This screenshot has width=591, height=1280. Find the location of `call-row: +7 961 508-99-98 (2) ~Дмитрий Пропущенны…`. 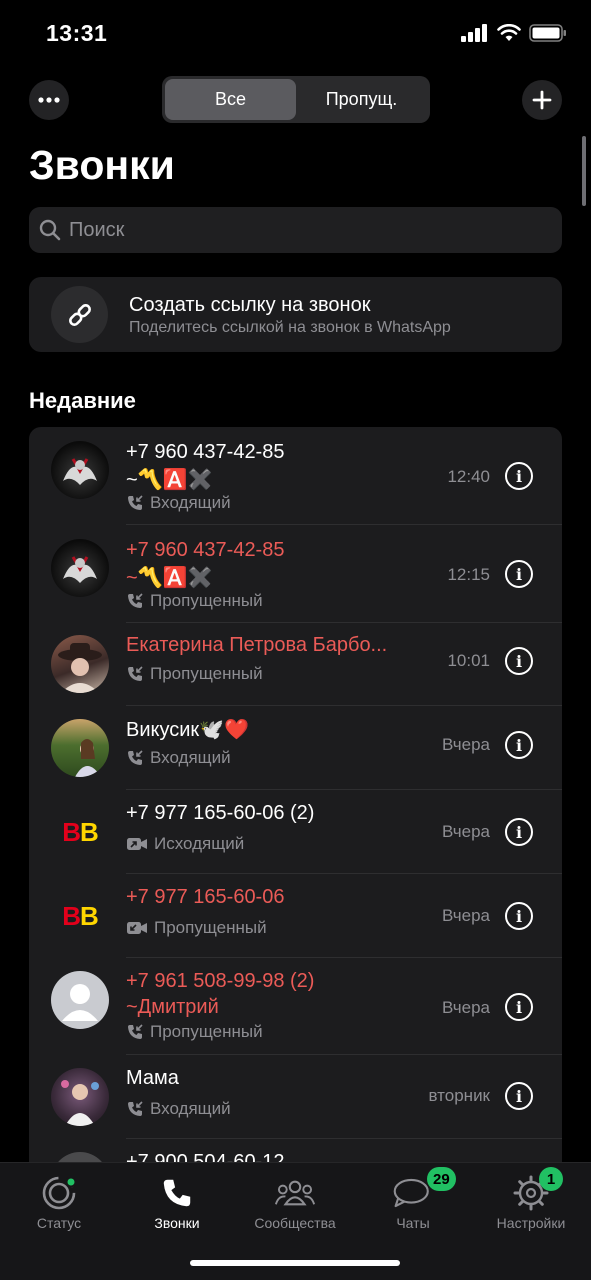

call-row: +7 961 508-99-98 (2) ~Дмитрий Пропущенны… is located at coordinates (295, 1006).